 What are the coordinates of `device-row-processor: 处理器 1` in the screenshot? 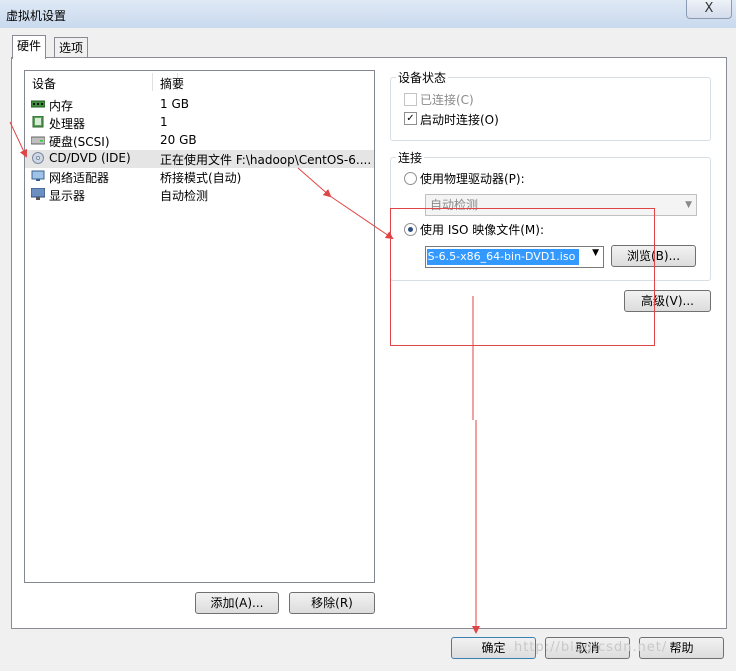 It's located at (199, 123).